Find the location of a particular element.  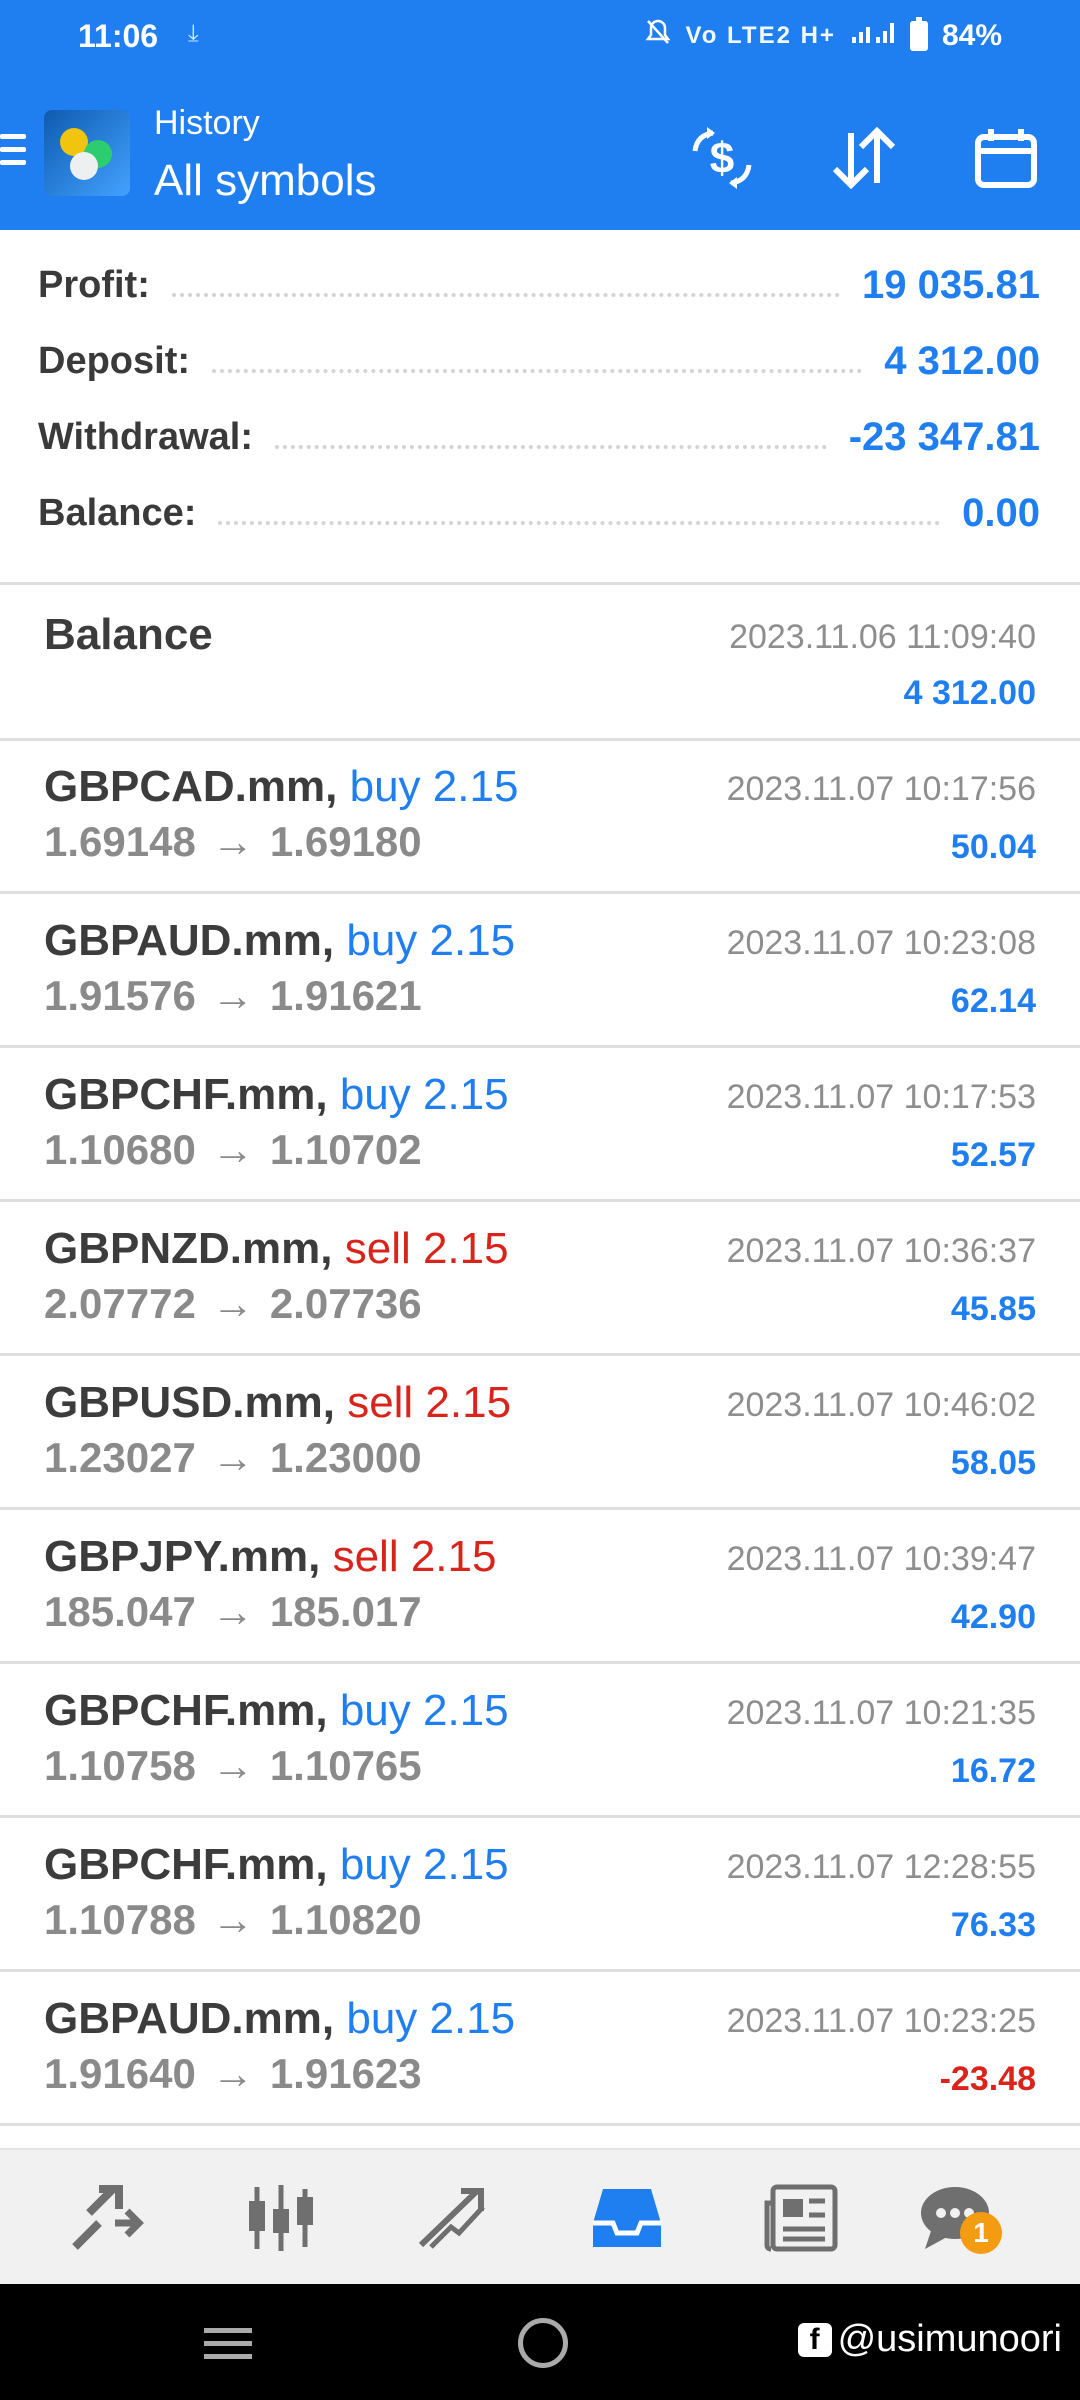

trade-prices: 1.91576 → 1.91621 is located at coordinates (233, 996).